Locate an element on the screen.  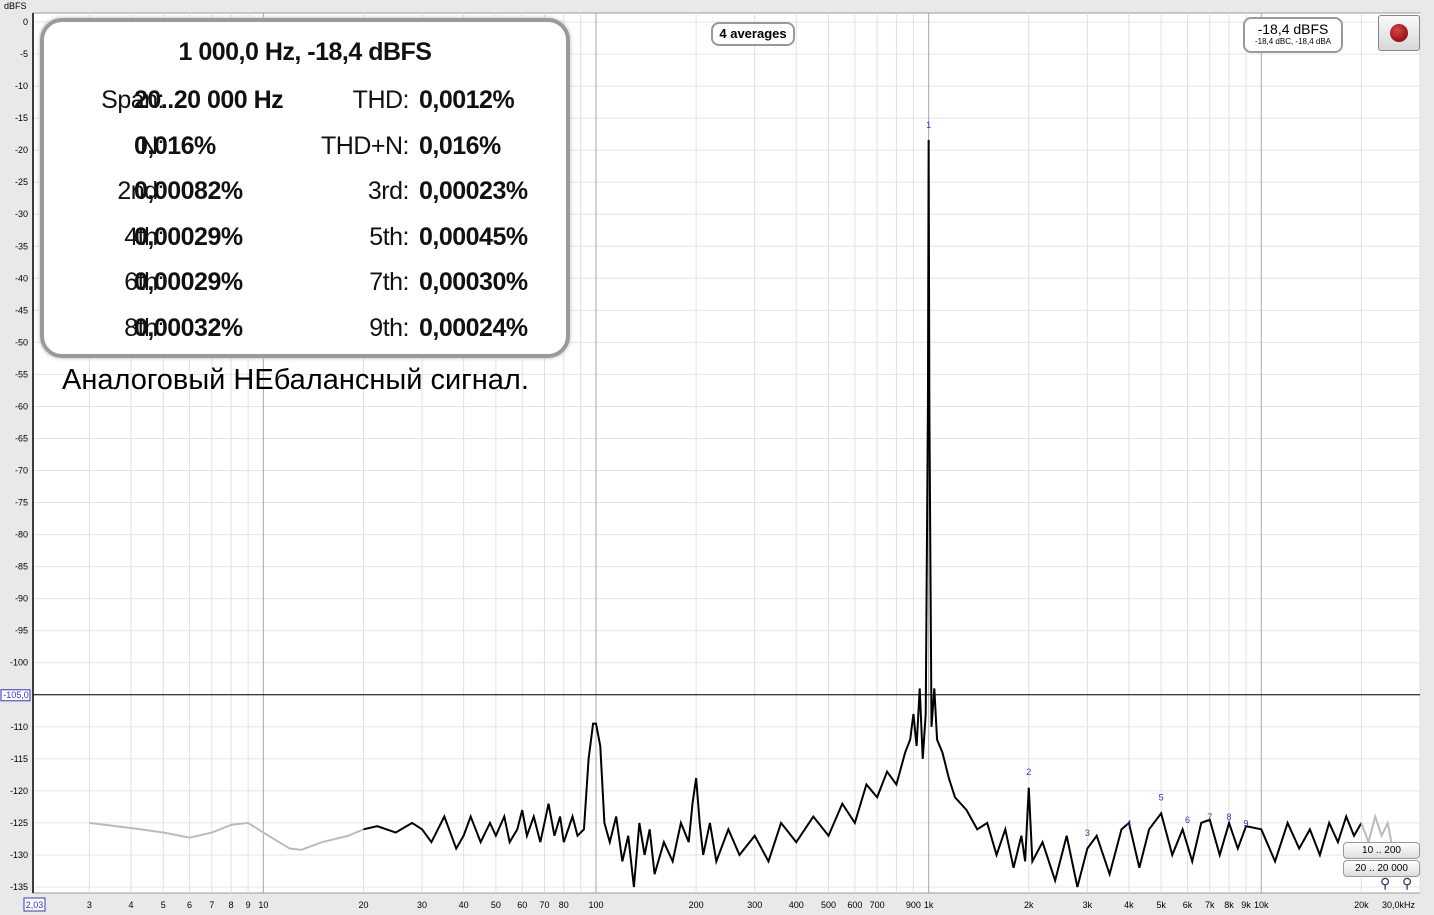
x-tick-label: 4k is located at coordinates (1129, 905).